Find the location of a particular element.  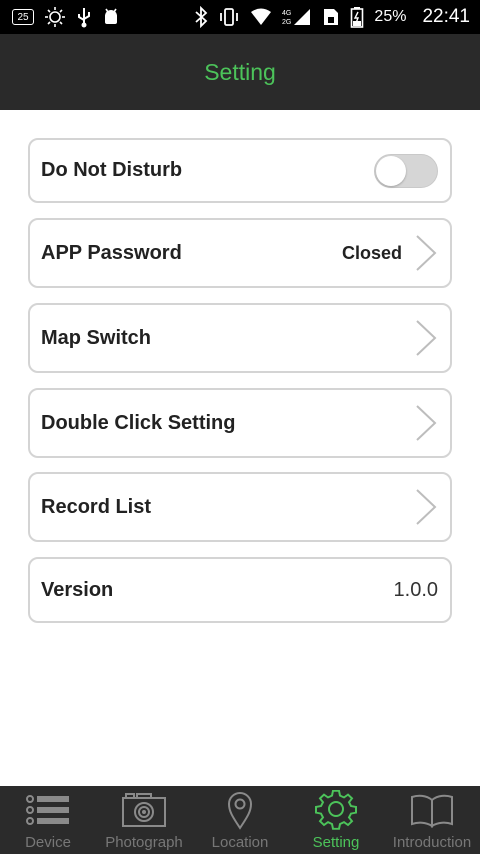

camera-icon is located at coordinates (144, 810).